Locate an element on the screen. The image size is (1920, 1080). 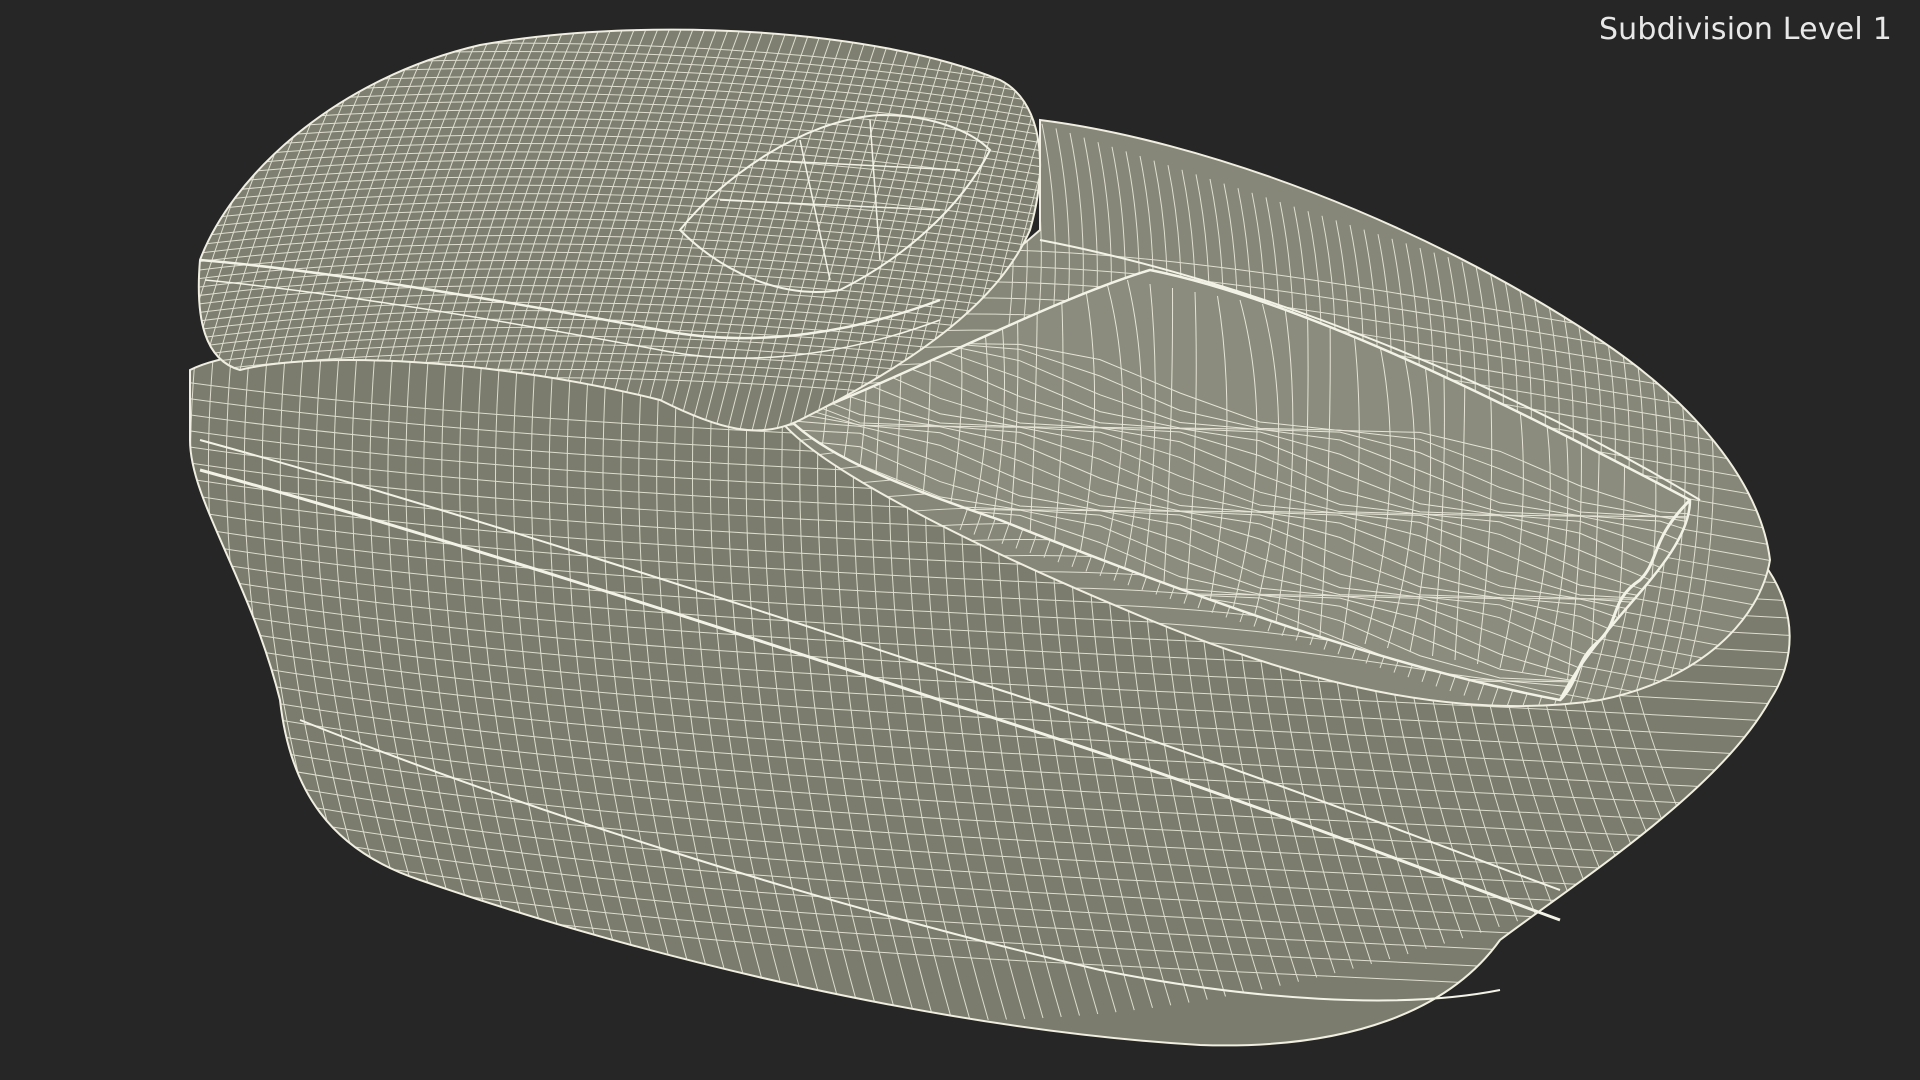
subdivision-level-label: Subdivision Level 1 is located at coordinates (1745, 29).